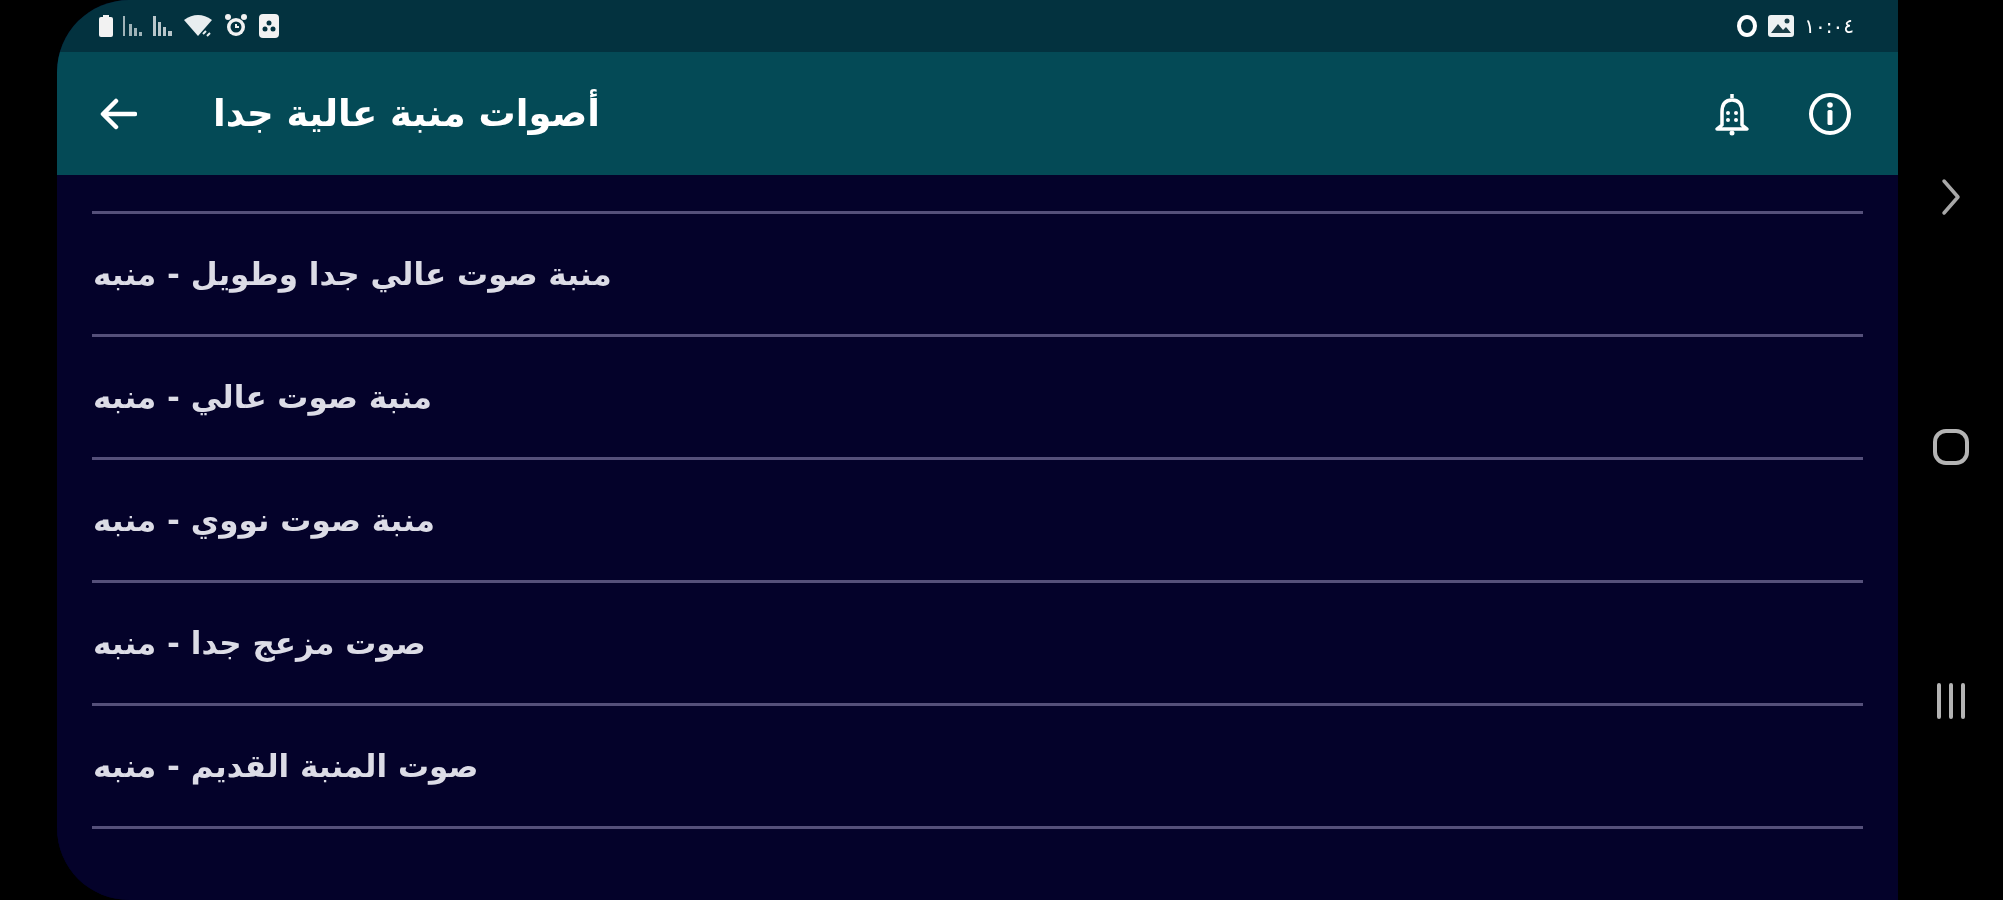 The height and width of the screenshot is (900, 2003). What do you see at coordinates (352, 274) in the screenshot?
I see `sound-list-item: منبة صوت عالي جدا وطويل - منبه` at bounding box center [352, 274].